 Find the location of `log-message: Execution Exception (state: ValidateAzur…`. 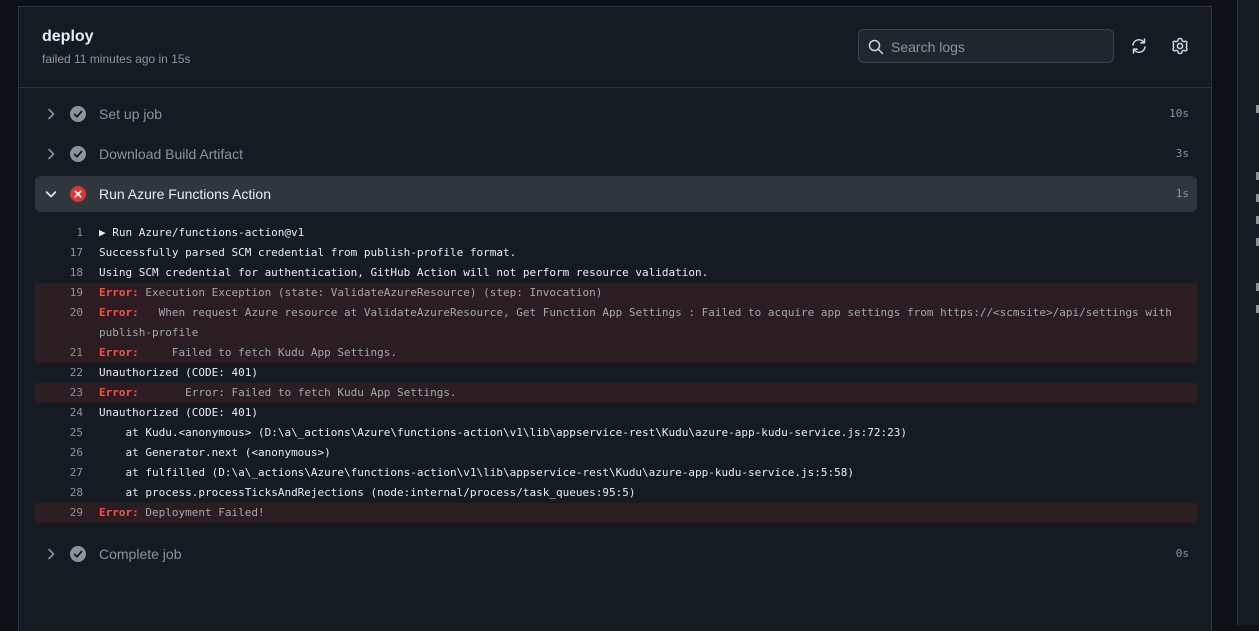

log-message: Execution Exception (state: ValidateAzur… is located at coordinates (370, 292).